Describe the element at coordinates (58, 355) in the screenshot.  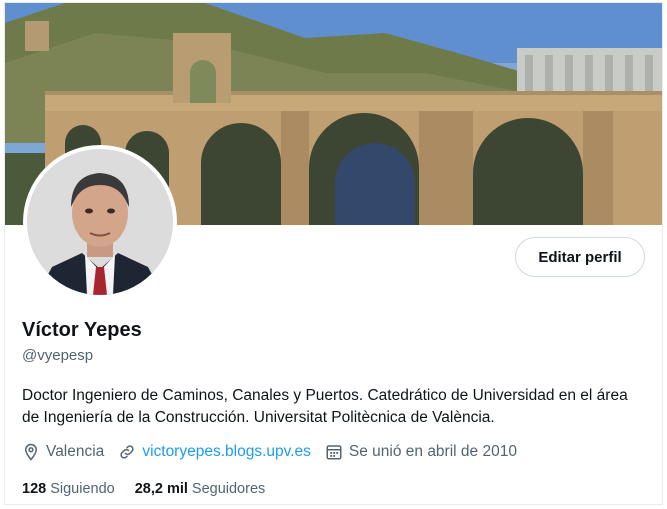
I see `profile-handle: @vyepesp` at that location.